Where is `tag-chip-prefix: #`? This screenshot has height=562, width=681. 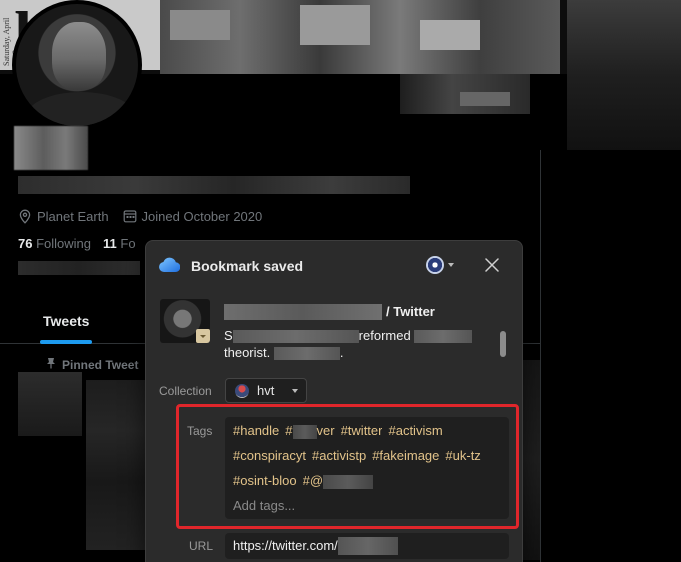
tag-chip-prefix: # is located at coordinates (289, 430).